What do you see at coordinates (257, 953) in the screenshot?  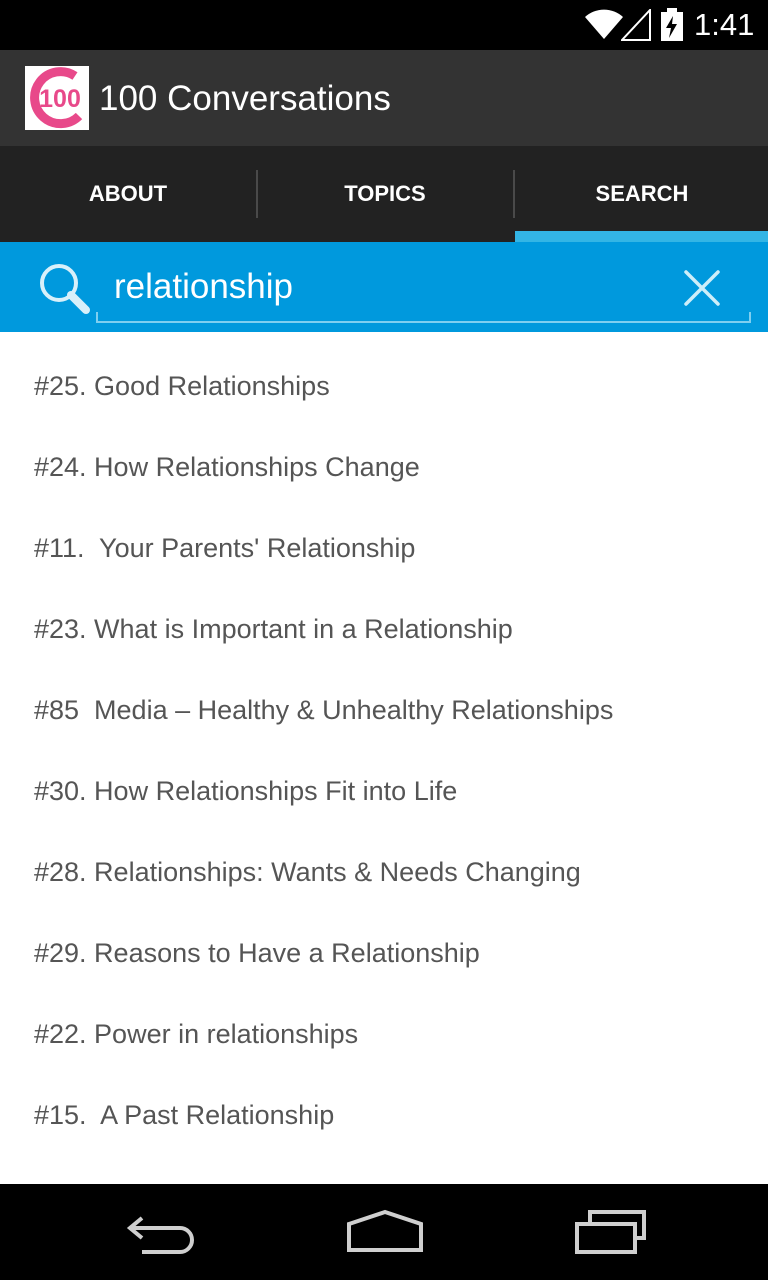 I see `list-item-label: #29. Reasons to Have a Relationship` at bounding box center [257, 953].